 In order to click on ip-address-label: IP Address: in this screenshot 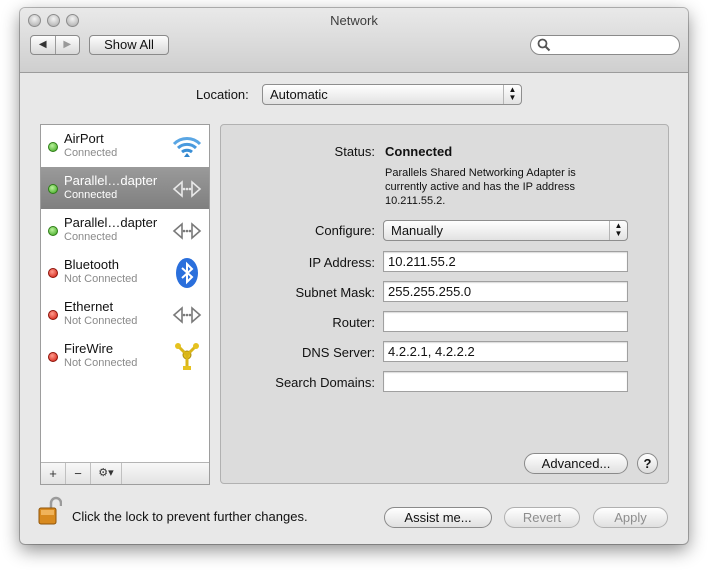, I will do `click(341, 262)`.